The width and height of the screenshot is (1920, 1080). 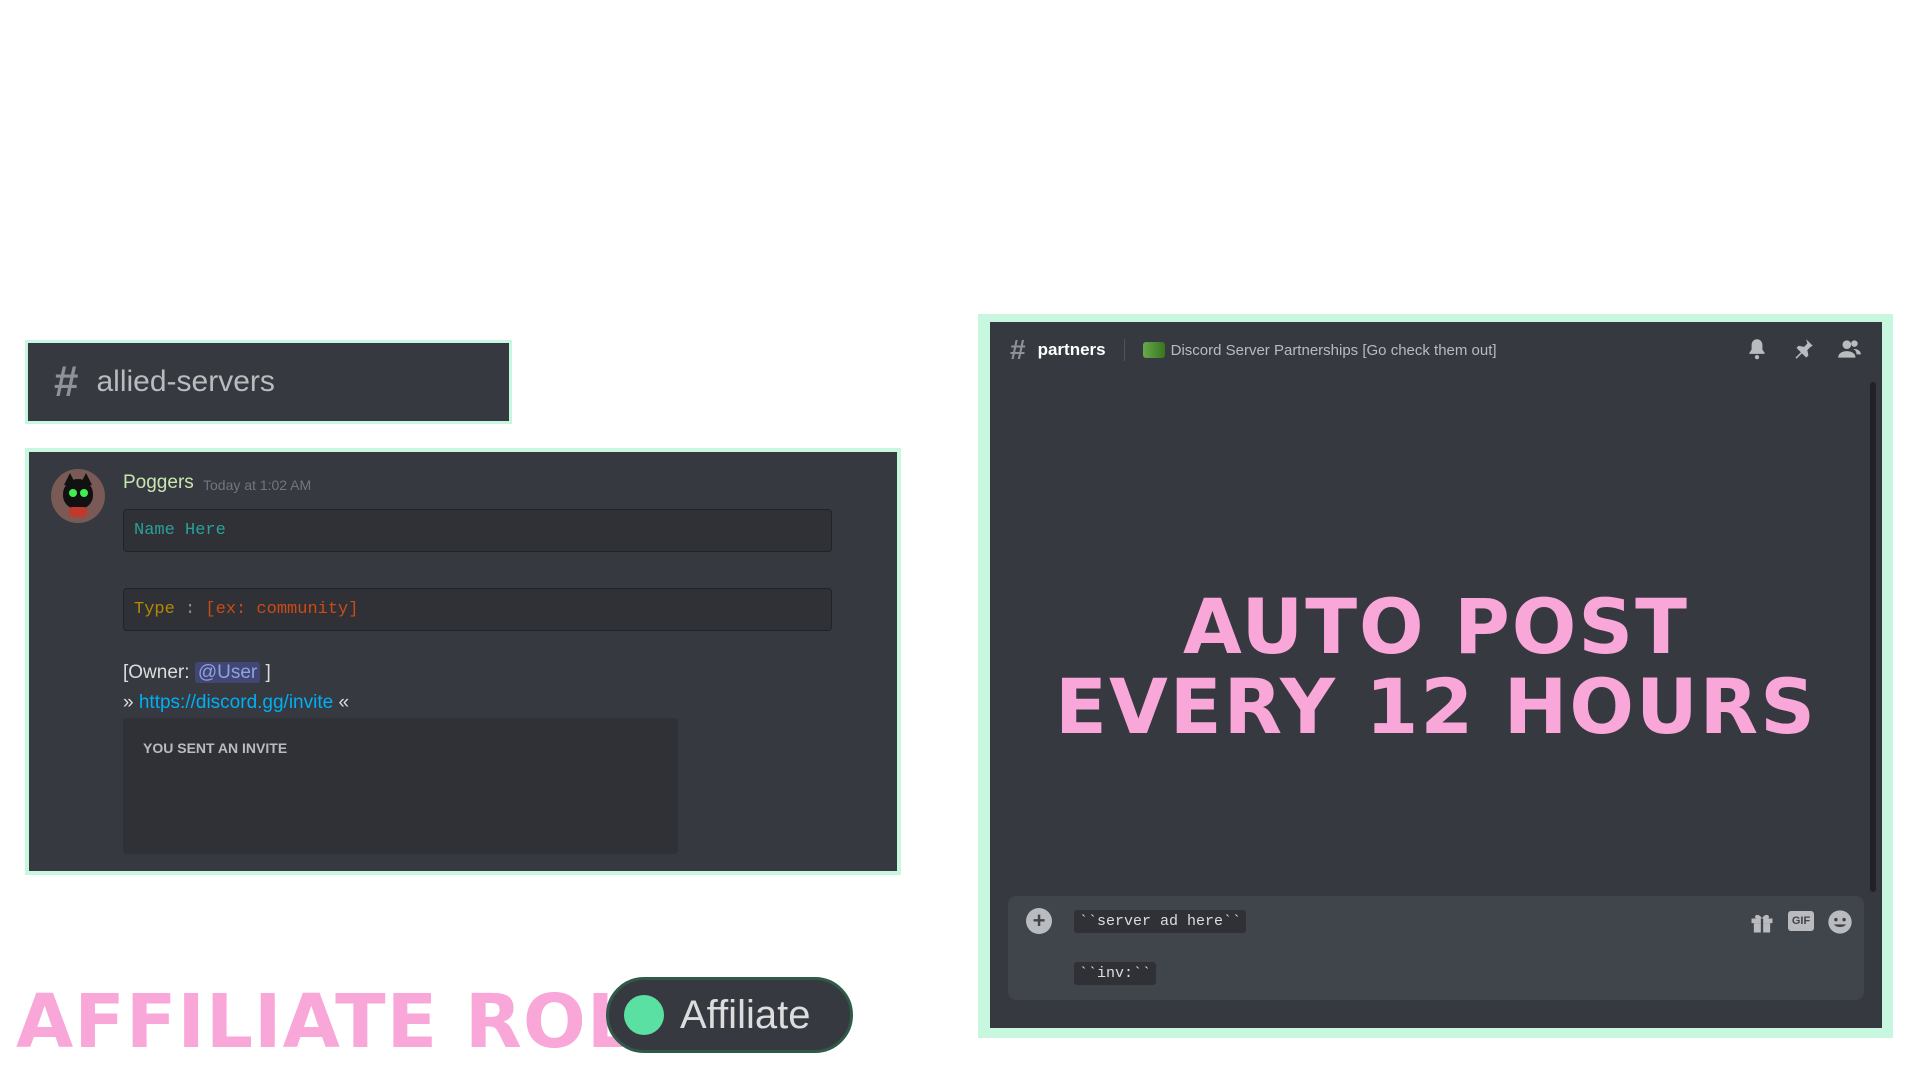 I want to click on members-icon, so click(x=1849, y=349).